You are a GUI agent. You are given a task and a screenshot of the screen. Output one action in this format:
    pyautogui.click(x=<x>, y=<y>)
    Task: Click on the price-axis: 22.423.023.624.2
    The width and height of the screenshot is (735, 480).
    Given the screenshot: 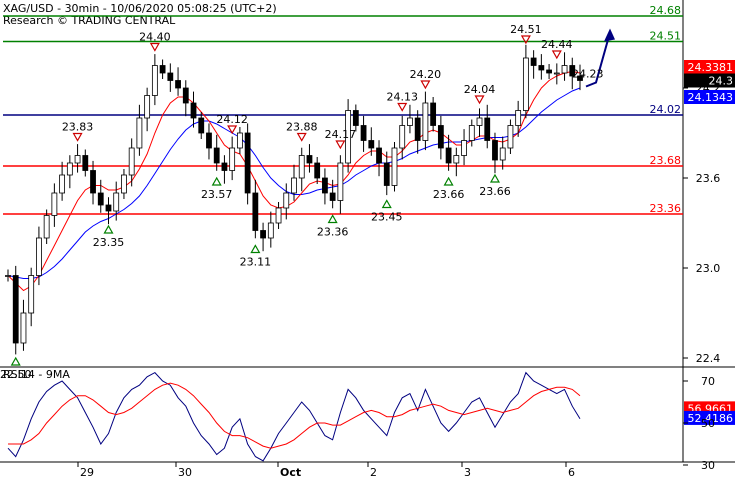 What is the action you would take?
    pyautogui.click(x=701, y=223)
    